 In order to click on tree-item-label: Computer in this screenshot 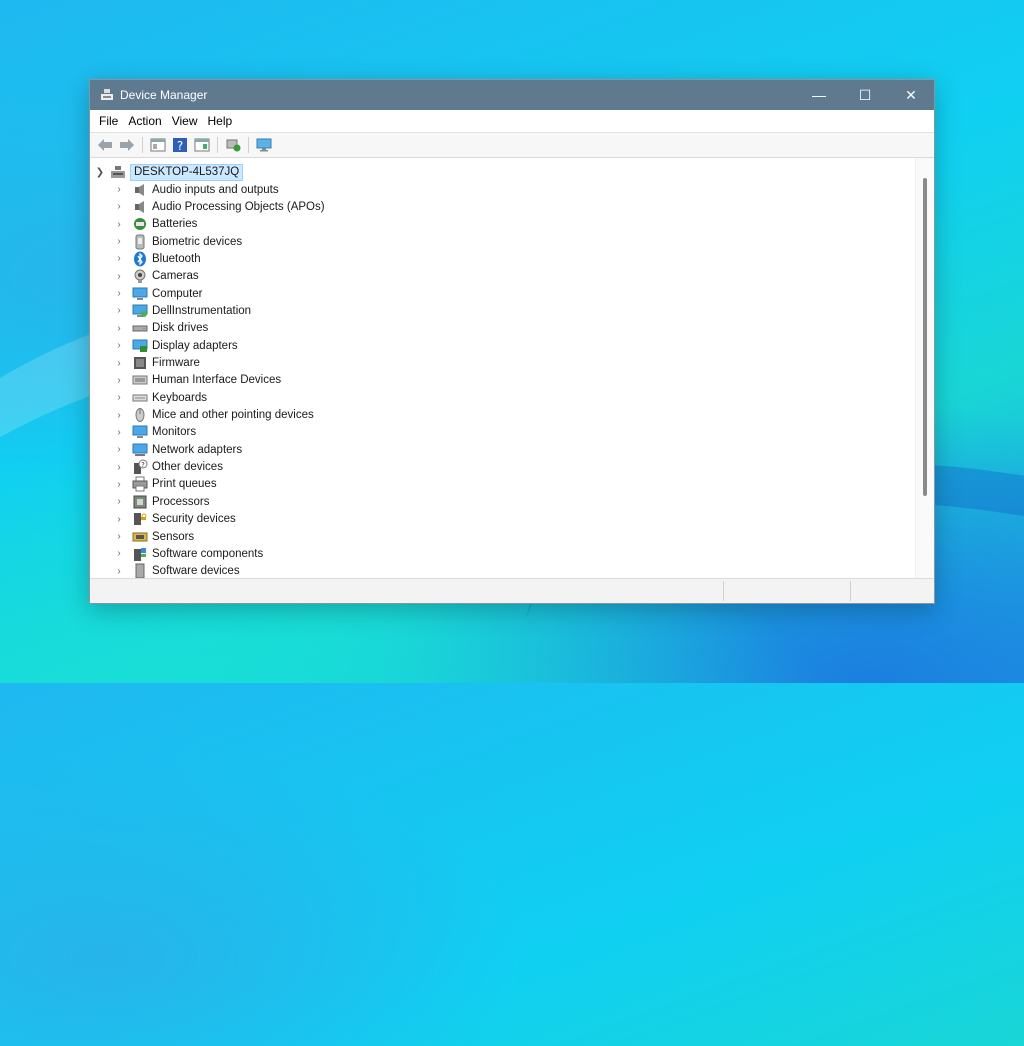, I will do `click(177, 293)`.